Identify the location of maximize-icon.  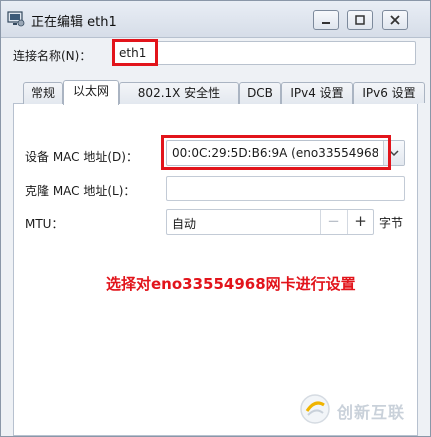
(360, 20).